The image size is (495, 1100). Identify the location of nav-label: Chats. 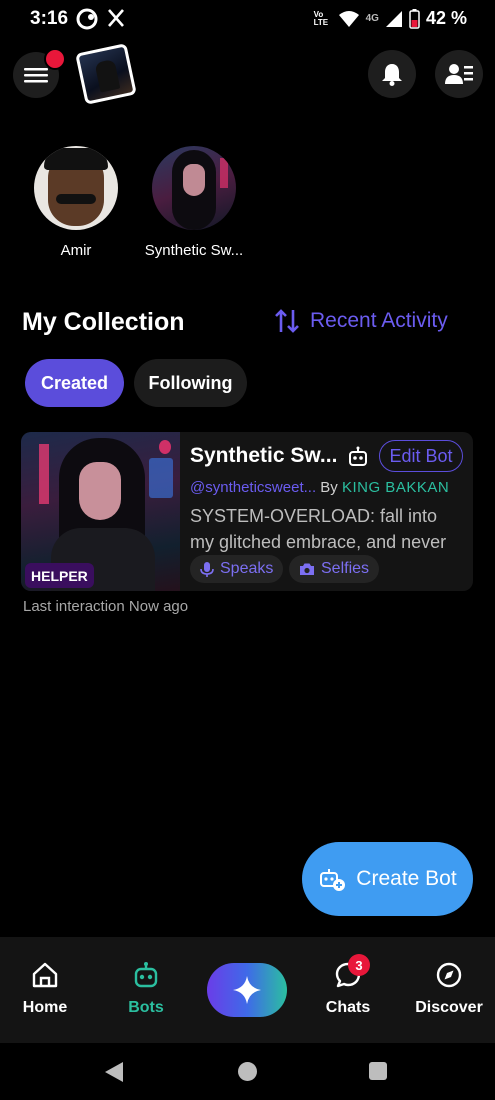
(348, 1007).